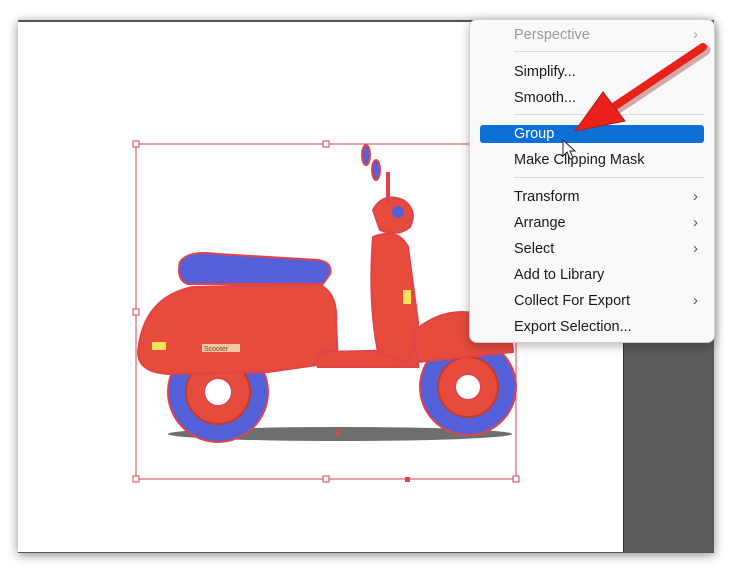  I want to click on menu-item-collect-for-export: Collect For Export ›, so click(592, 301).